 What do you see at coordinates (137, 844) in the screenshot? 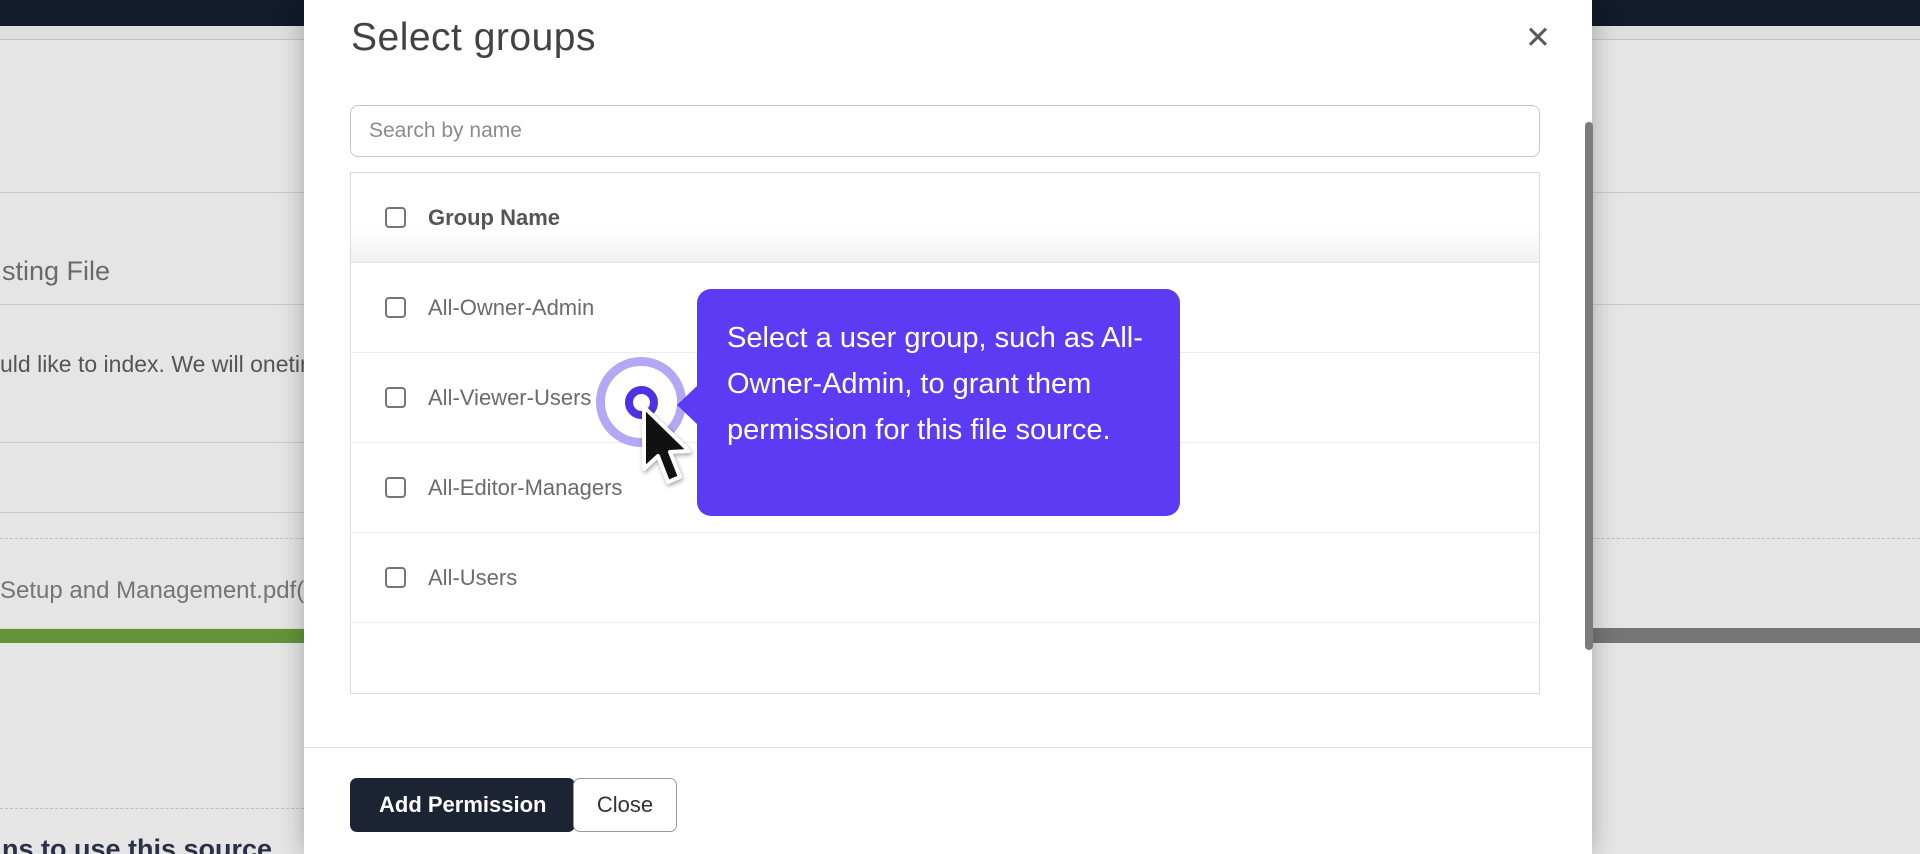
I see `bg-text-source-note: ns to use this source` at bounding box center [137, 844].